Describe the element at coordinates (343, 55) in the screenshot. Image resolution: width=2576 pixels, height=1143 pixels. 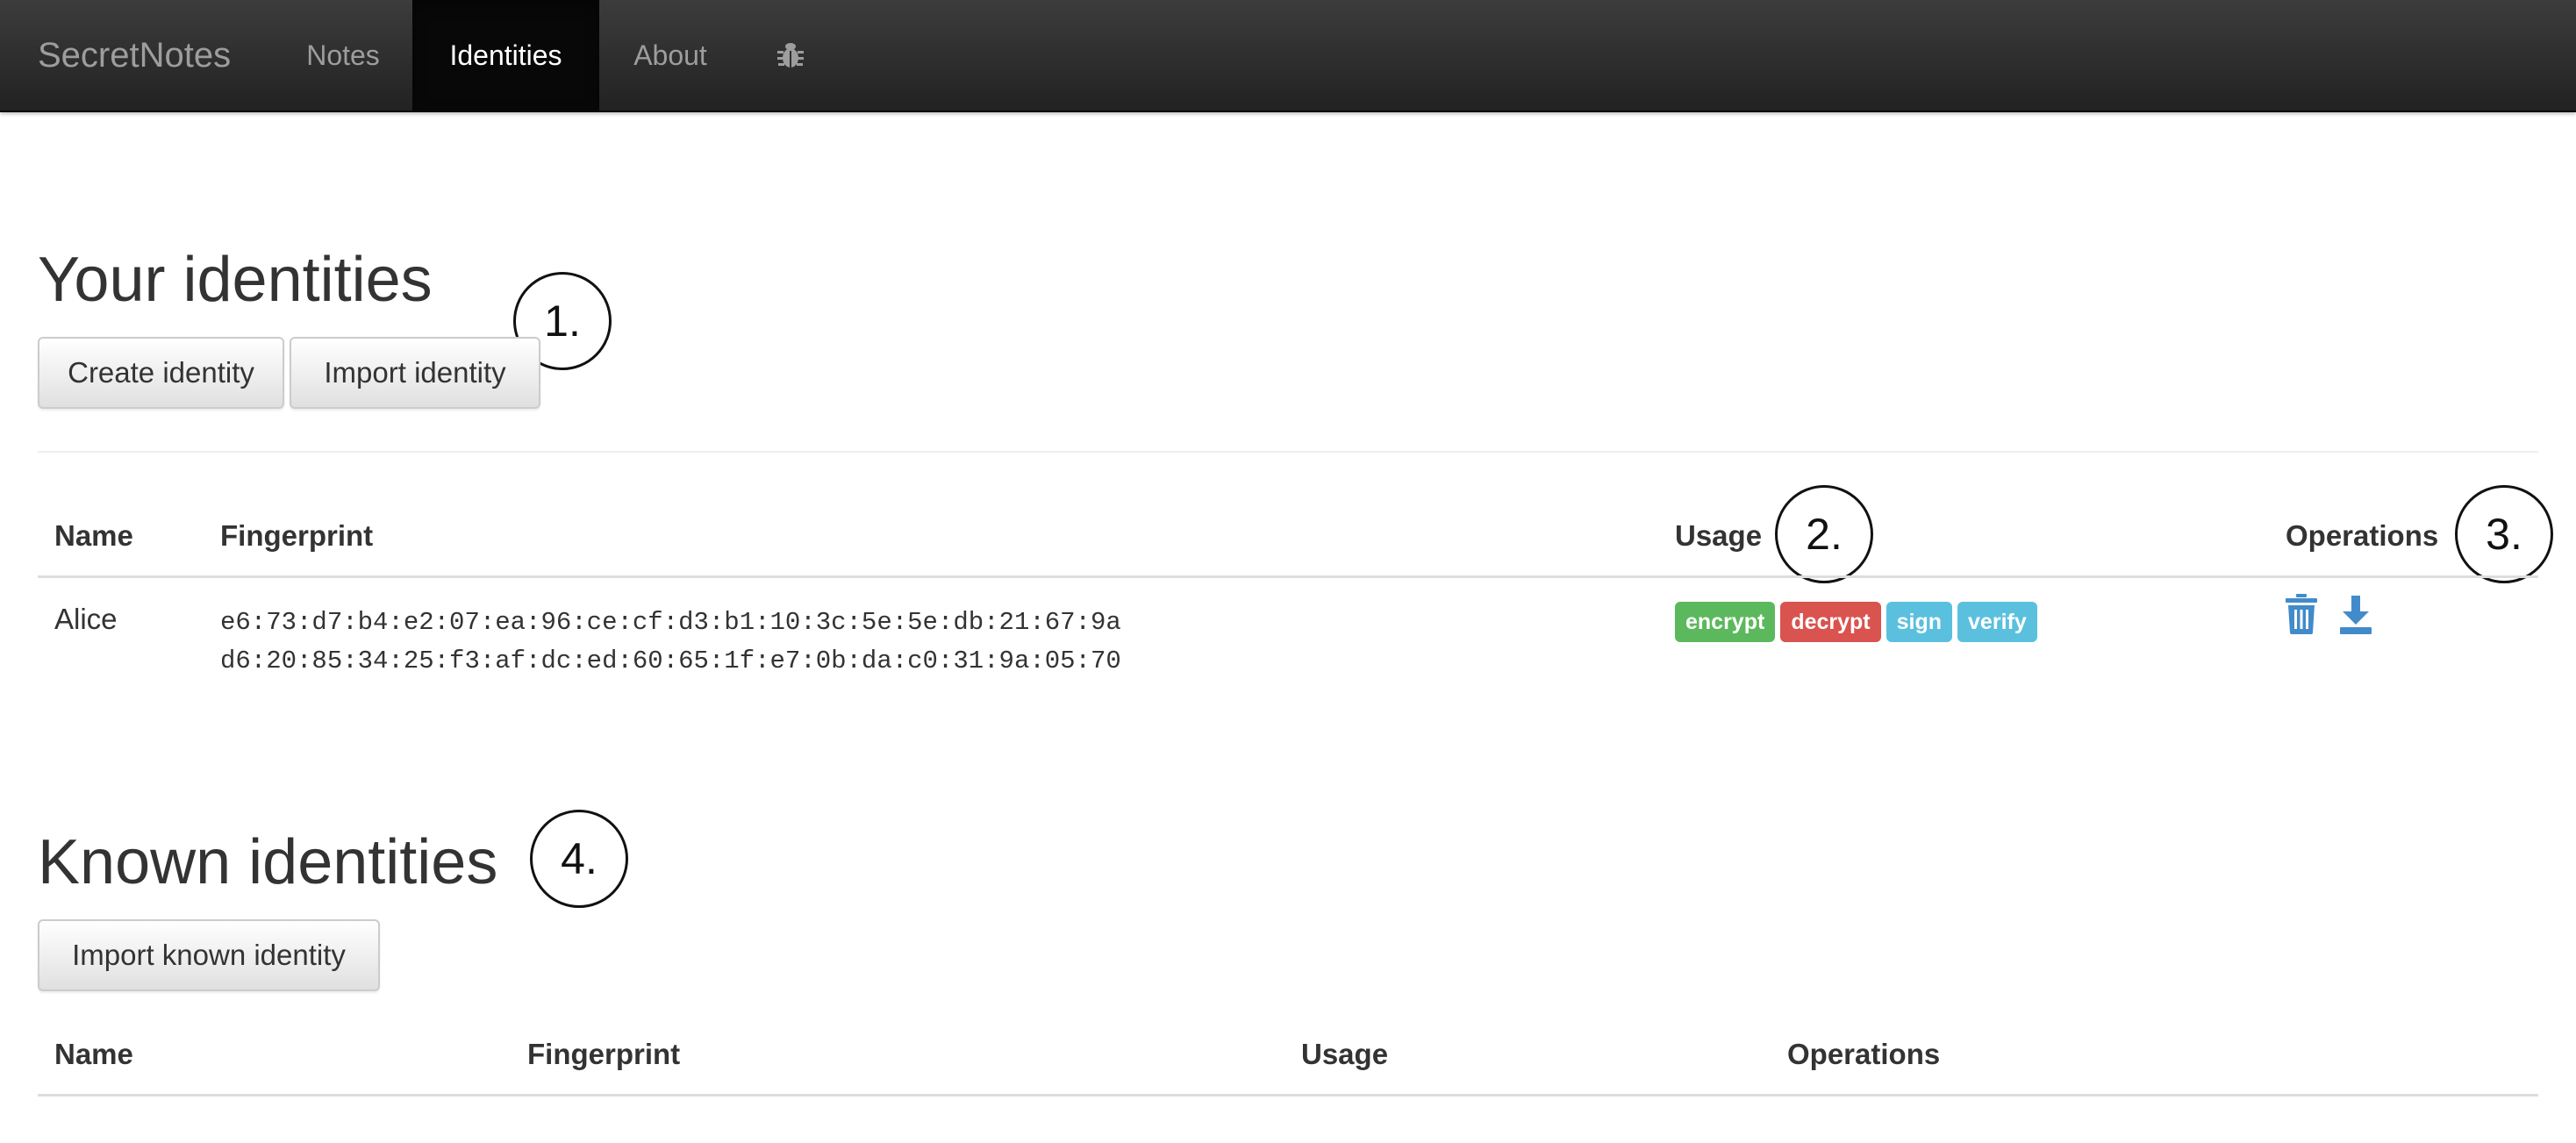
I see `nav-item-notes: Notes` at that location.